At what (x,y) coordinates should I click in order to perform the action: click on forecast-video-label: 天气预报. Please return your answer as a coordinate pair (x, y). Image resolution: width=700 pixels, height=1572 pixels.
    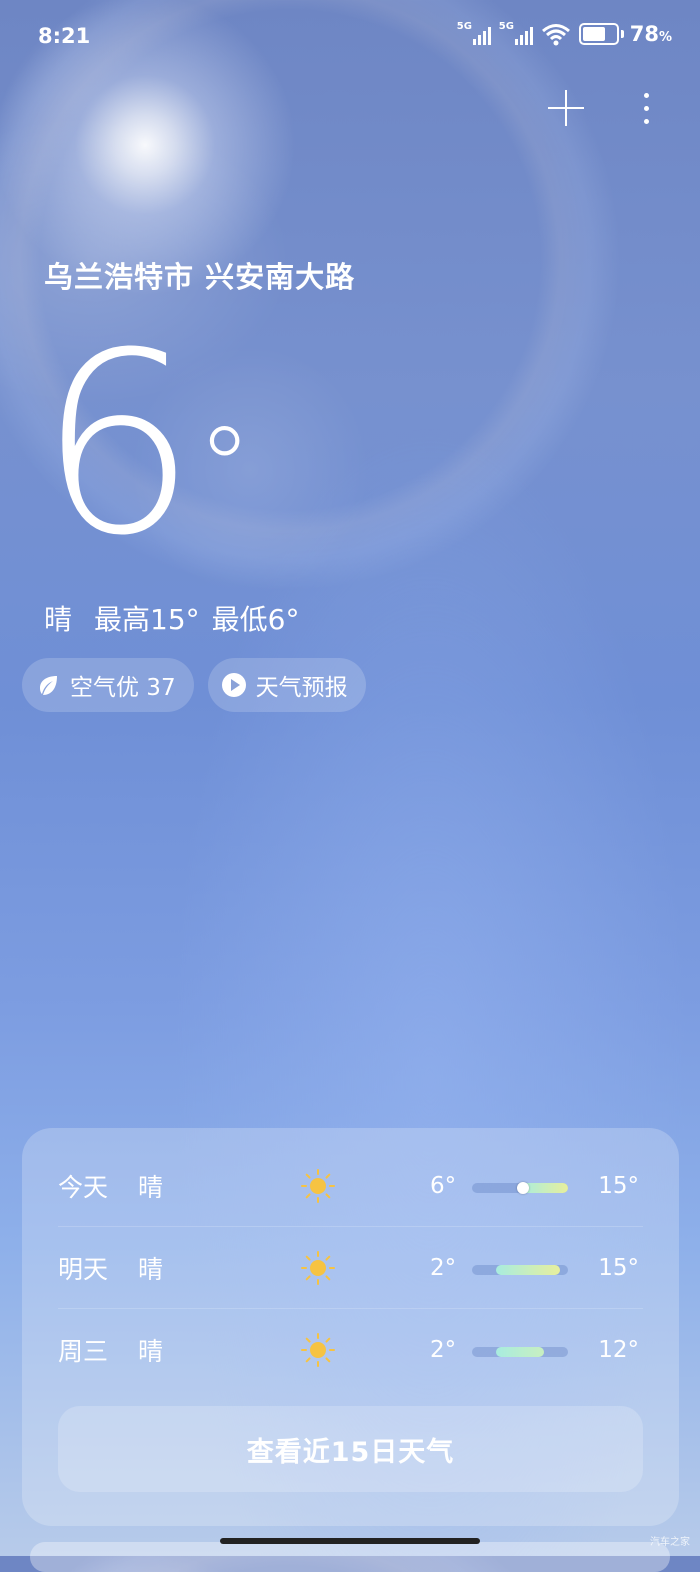
    Looking at the image, I should click on (301, 688).